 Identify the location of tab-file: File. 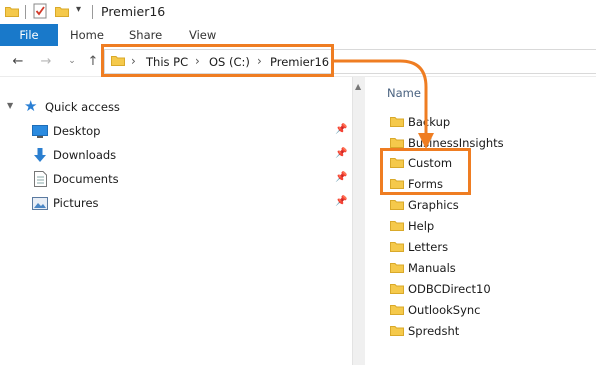
(29, 35).